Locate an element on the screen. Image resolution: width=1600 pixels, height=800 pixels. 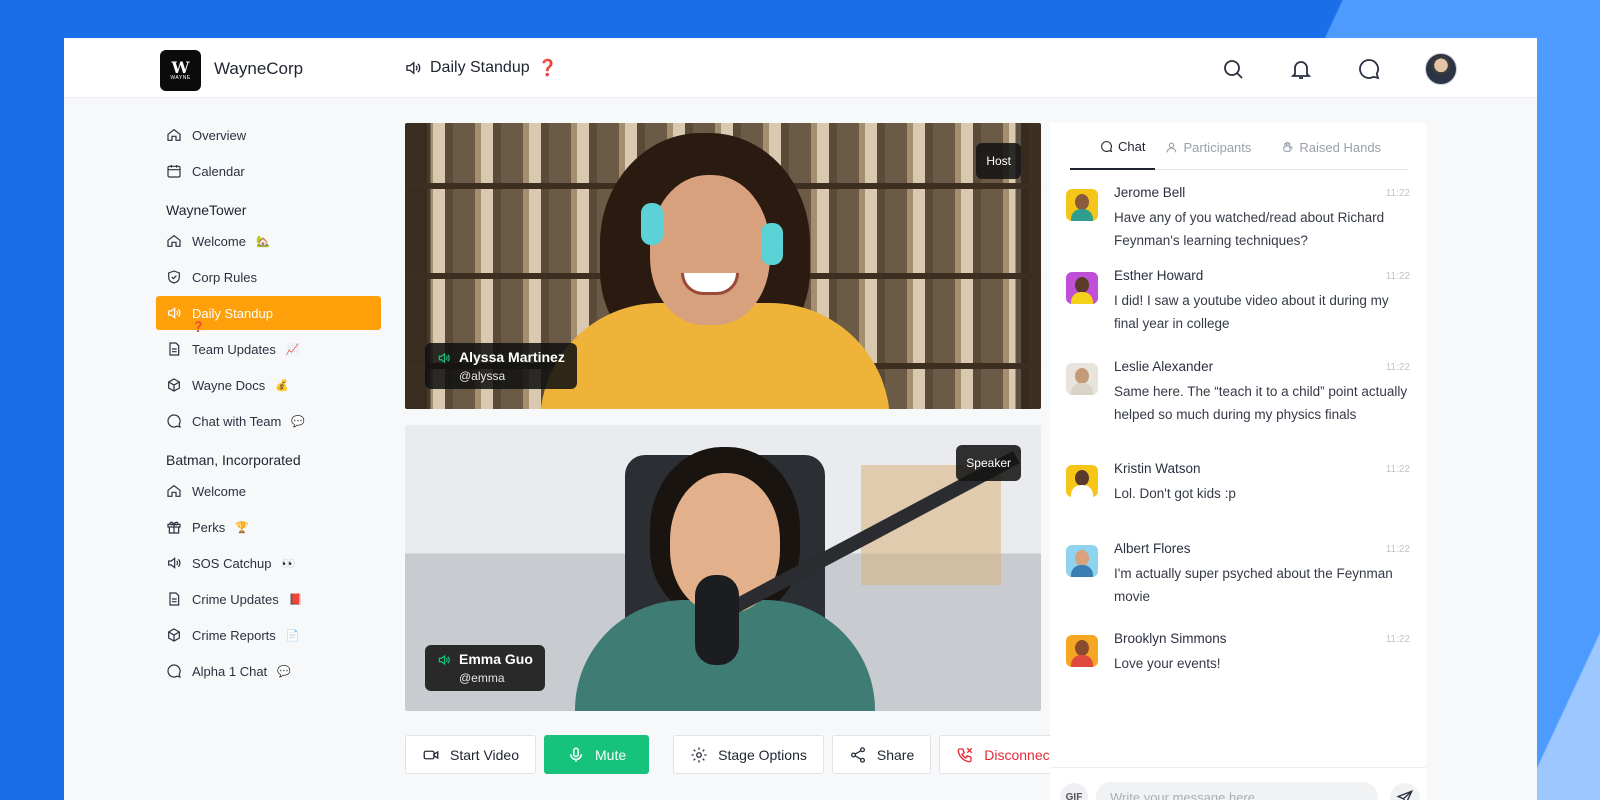
room-title: Daily Standup ❓ is located at coordinates (481, 68).